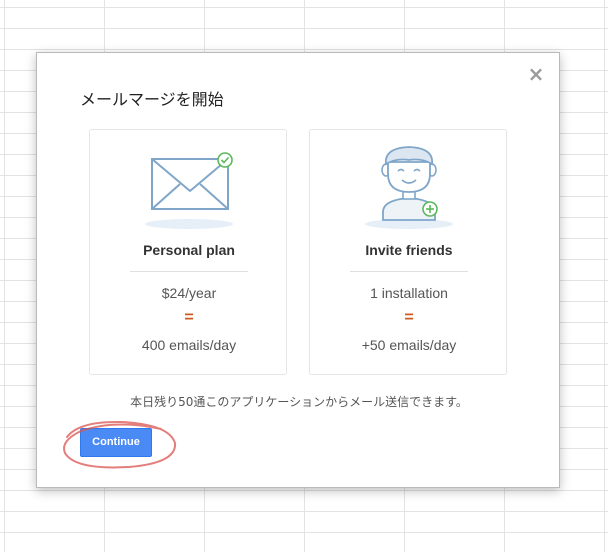  I want to click on remaining-emails-notice: 本日残り50通このアプリケーションからメール送信できます。, so click(299, 402).